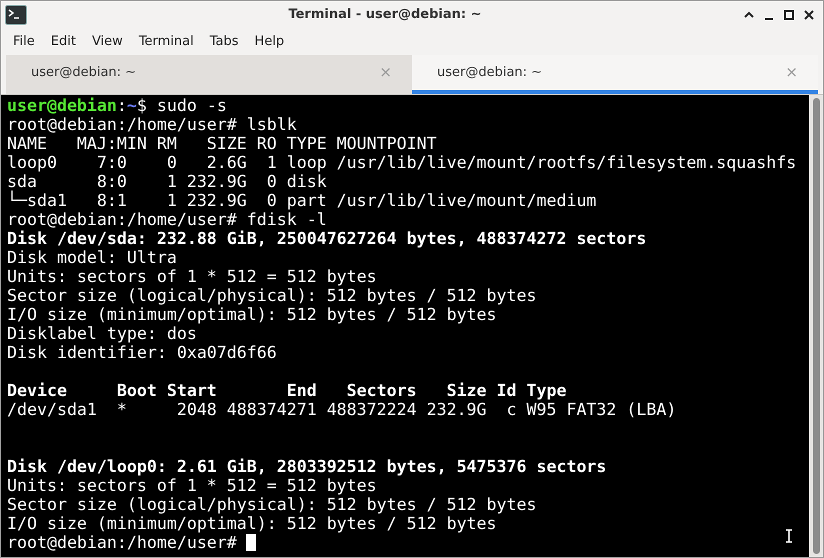 The height and width of the screenshot is (558, 824). Describe the element at coordinates (167, 181) in the screenshot. I see `terminal-line: sda 8:0 1 232.9G 0 disk` at that location.